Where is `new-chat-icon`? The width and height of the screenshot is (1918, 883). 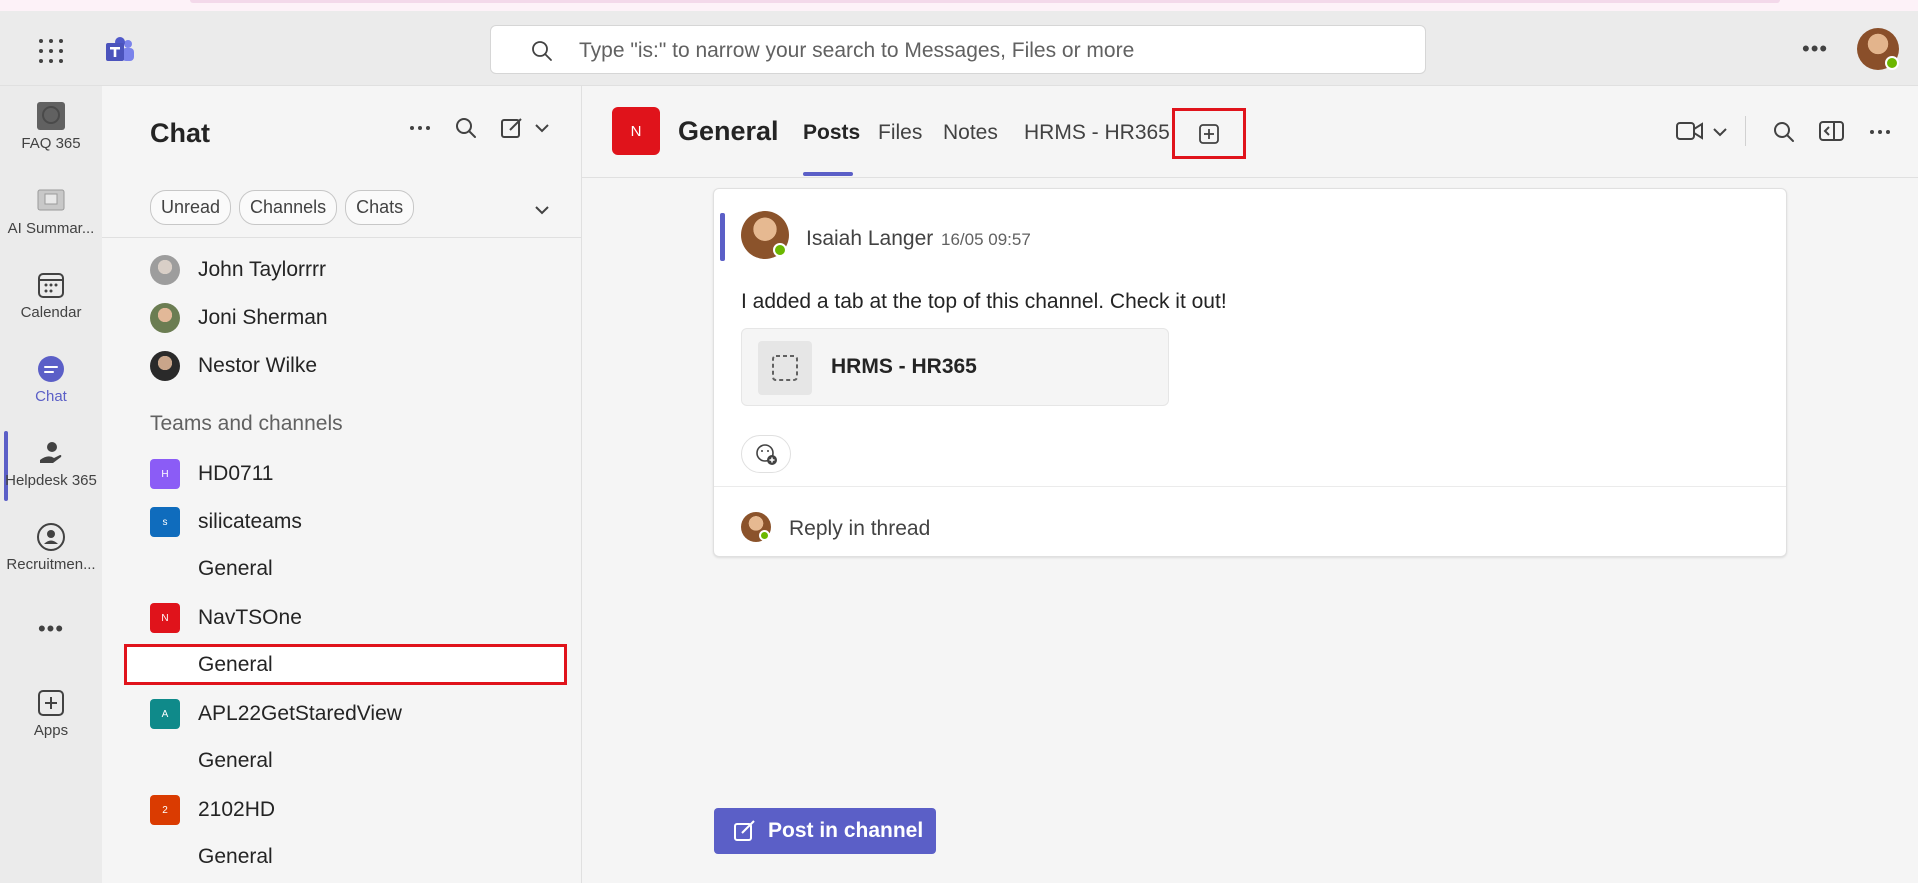 new-chat-icon is located at coordinates (512, 128).